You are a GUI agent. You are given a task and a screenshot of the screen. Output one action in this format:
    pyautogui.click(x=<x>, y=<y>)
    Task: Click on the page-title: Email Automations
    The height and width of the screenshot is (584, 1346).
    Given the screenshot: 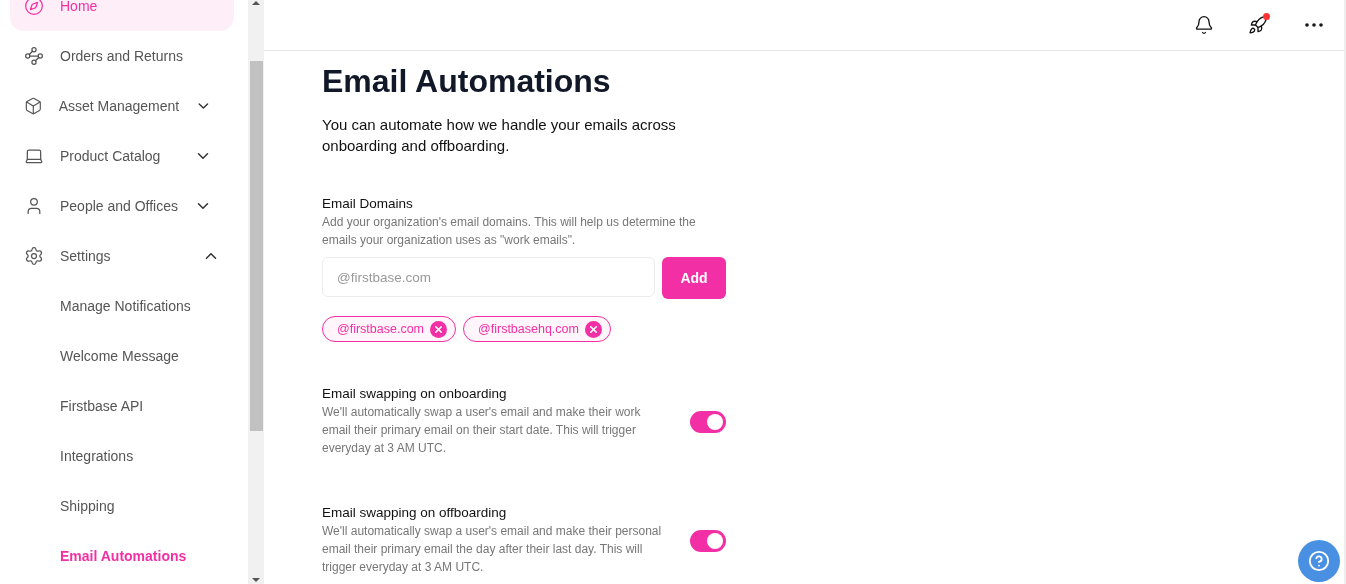 What is the action you would take?
    pyautogui.click(x=467, y=81)
    